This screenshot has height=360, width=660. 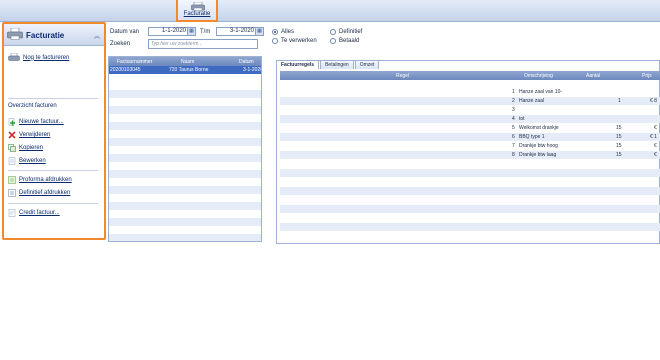 I want to click on invoice-list-header: Factuurnummer Naam Datum, so click(x=185, y=61).